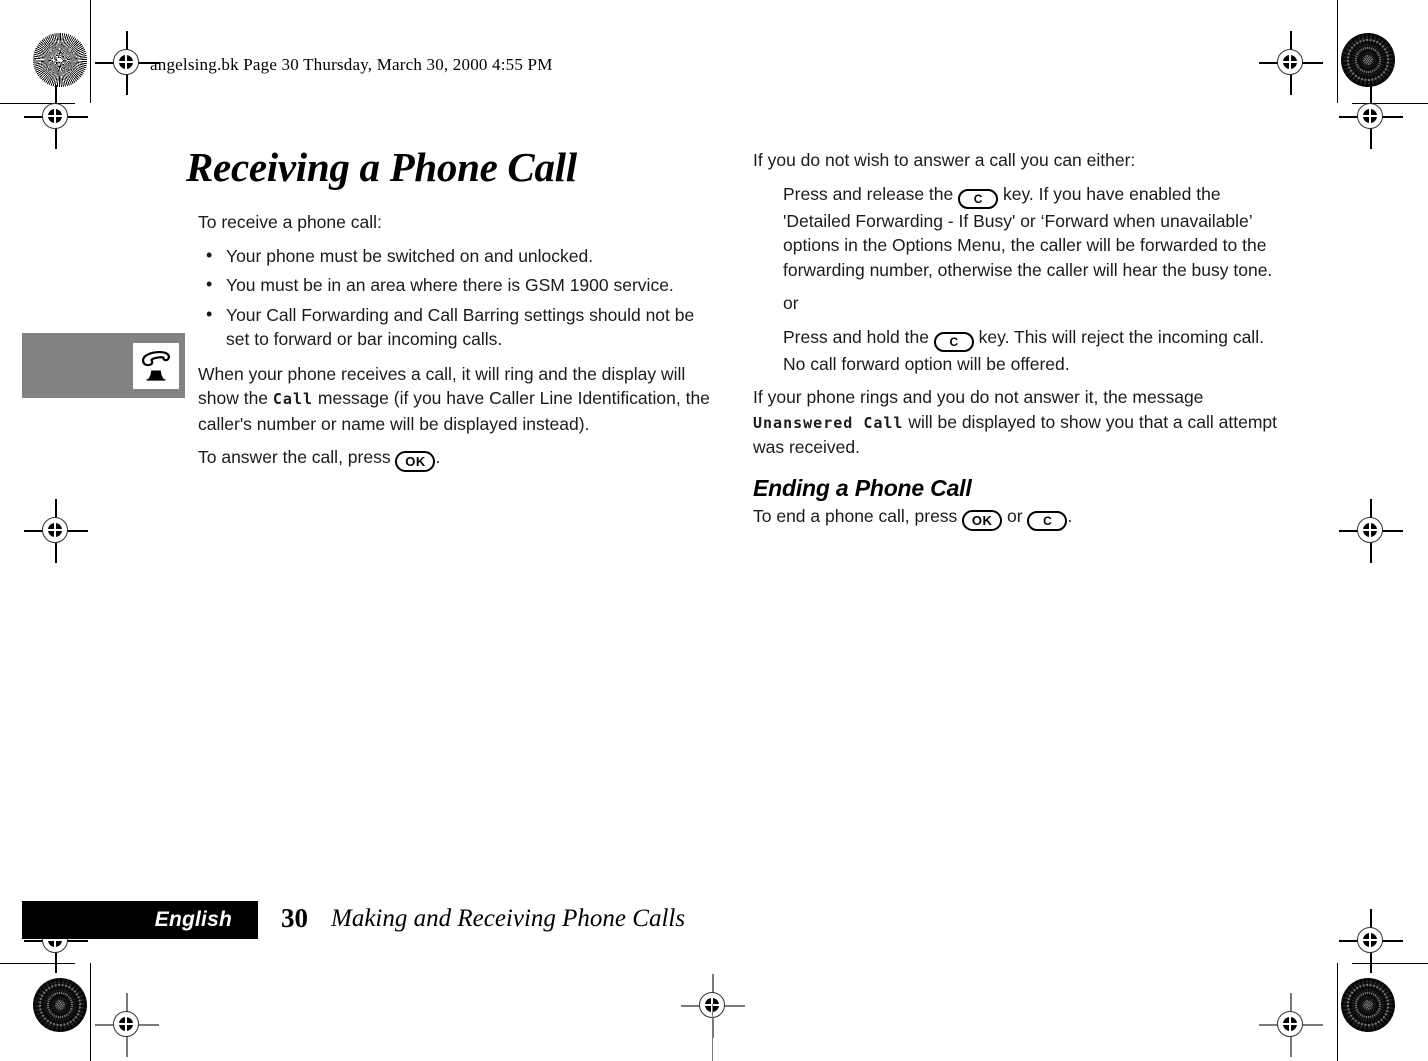 Image resolution: width=1428 pixels, height=1061 pixels. I want to click on or-separator: or, so click(791, 303).